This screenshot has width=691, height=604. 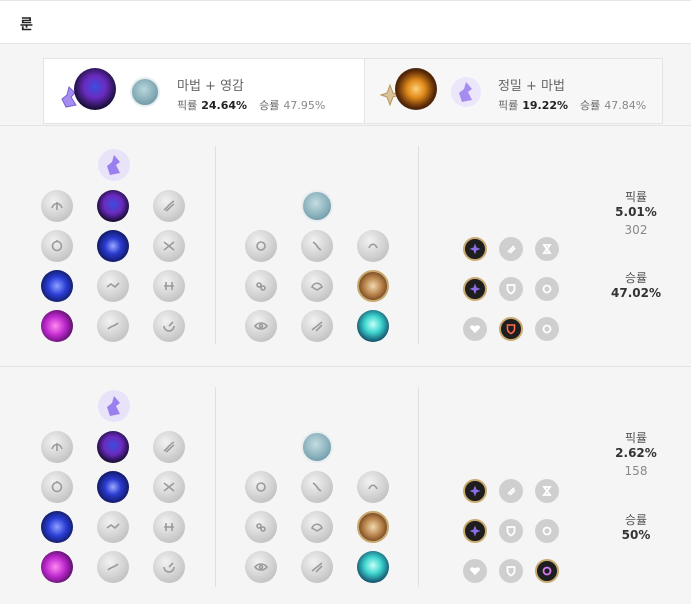 What do you see at coordinates (251, 105) in the screenshot?
I see `tab-stats: 픽률 24.64% 승률 47.95%` at bounding box center [251, 105].